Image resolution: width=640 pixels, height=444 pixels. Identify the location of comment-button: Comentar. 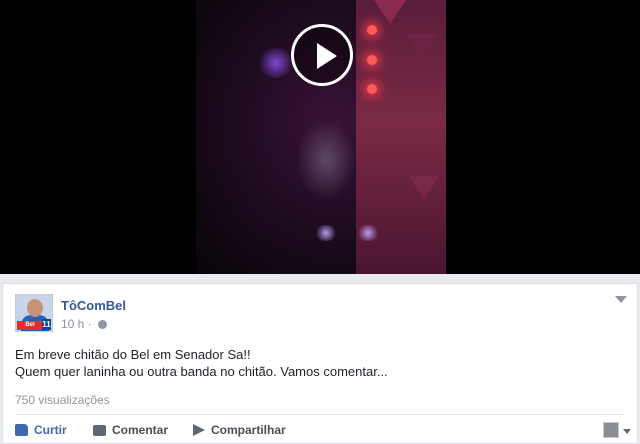
(130, 430).